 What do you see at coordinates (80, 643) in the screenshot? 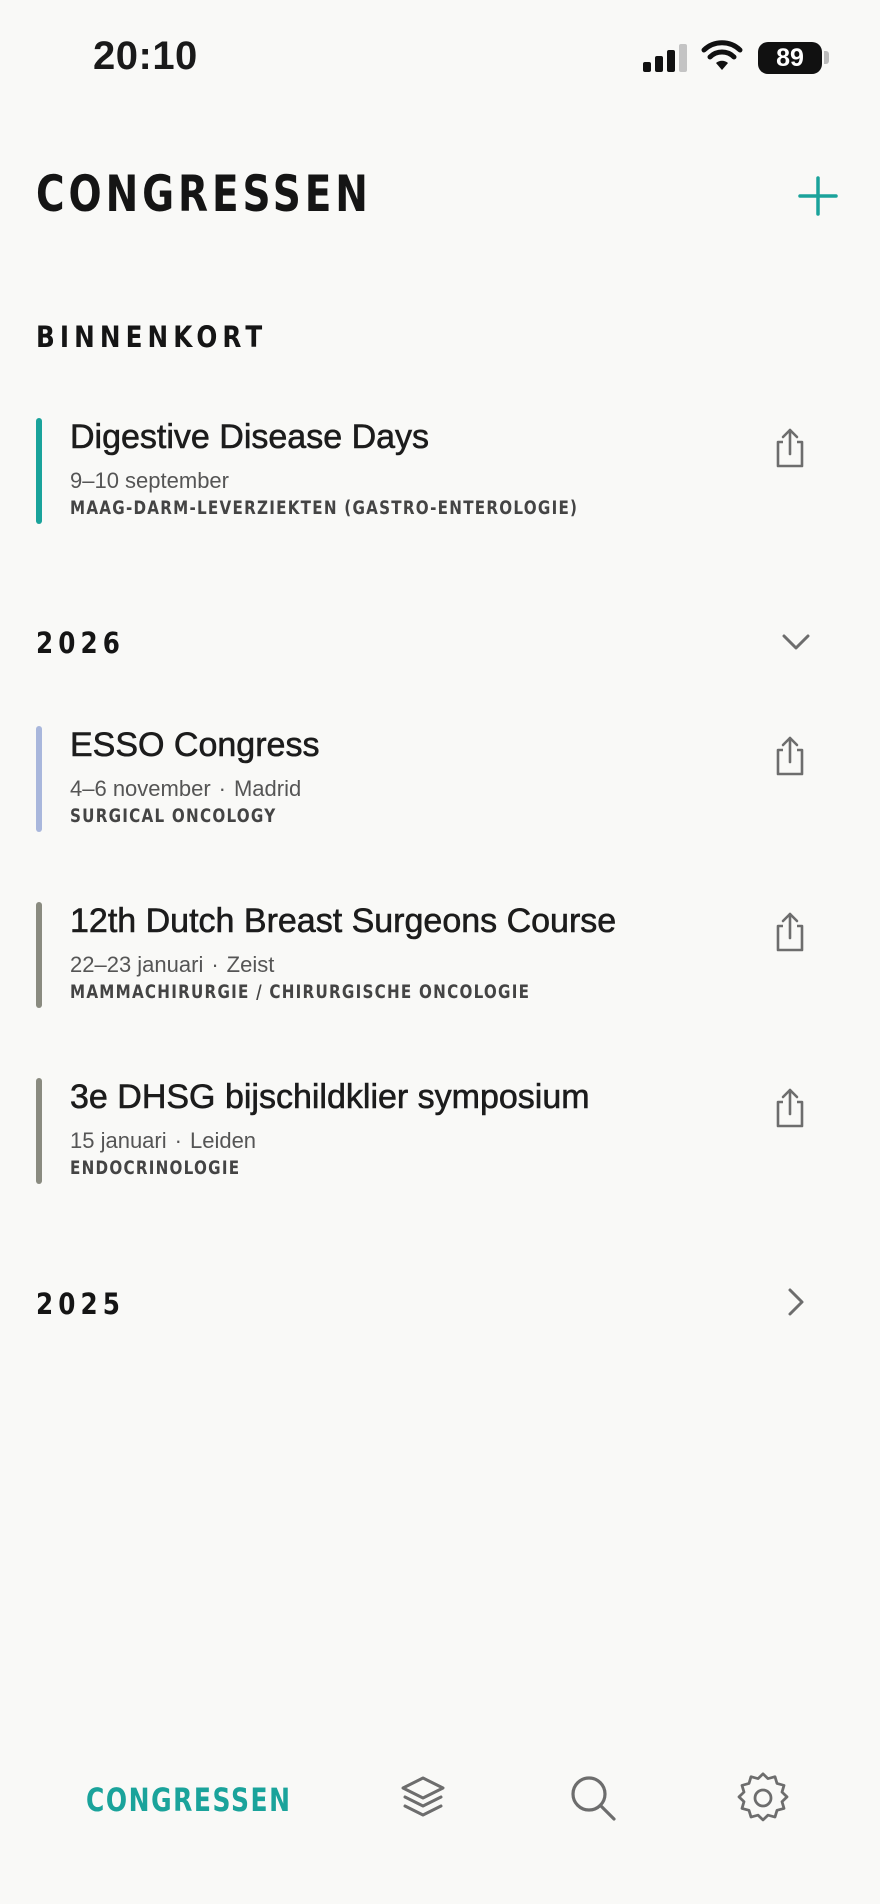
I see `section-header-2026: 2026` at bounding box center [80, 643].